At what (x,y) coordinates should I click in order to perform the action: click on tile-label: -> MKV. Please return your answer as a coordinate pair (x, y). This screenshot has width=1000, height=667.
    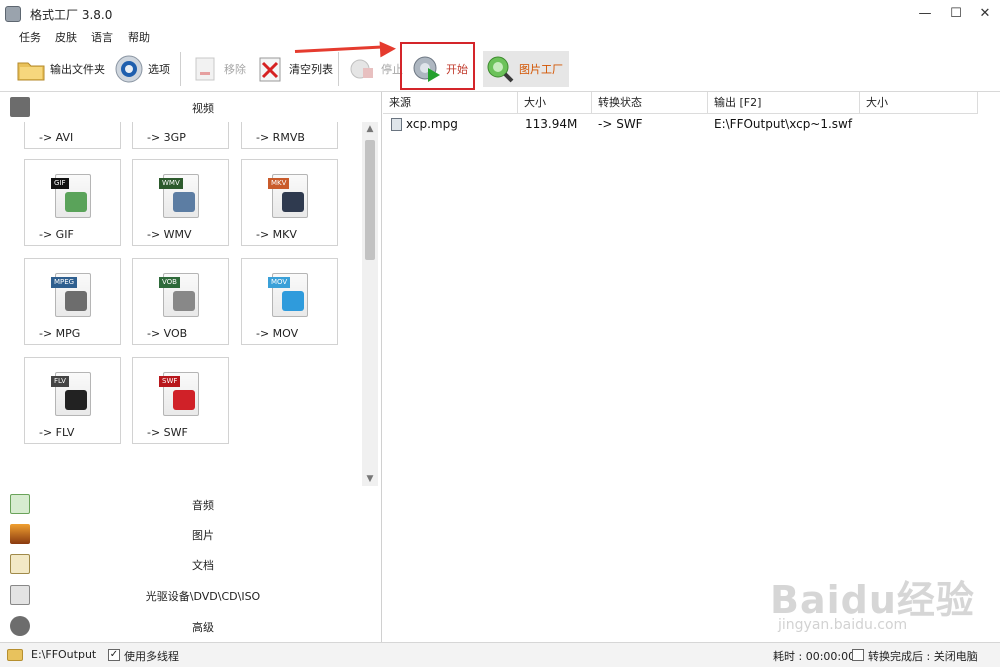
    Looking at the image, I should click on (276, 234).